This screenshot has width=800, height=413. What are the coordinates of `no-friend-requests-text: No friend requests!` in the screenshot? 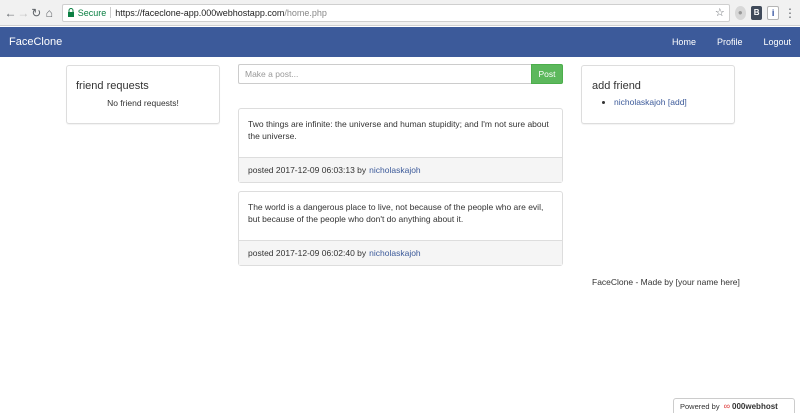 It's located at (143, 103).